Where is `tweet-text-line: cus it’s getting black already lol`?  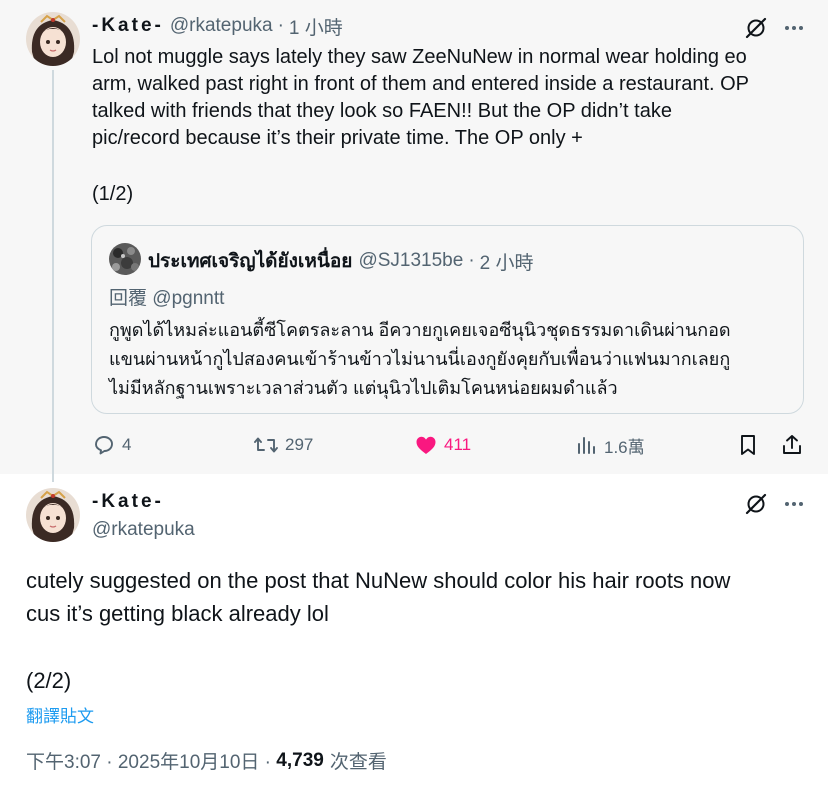
tweet-text-line: cus it’s getting black already lol is located at coordinates (177, 613).